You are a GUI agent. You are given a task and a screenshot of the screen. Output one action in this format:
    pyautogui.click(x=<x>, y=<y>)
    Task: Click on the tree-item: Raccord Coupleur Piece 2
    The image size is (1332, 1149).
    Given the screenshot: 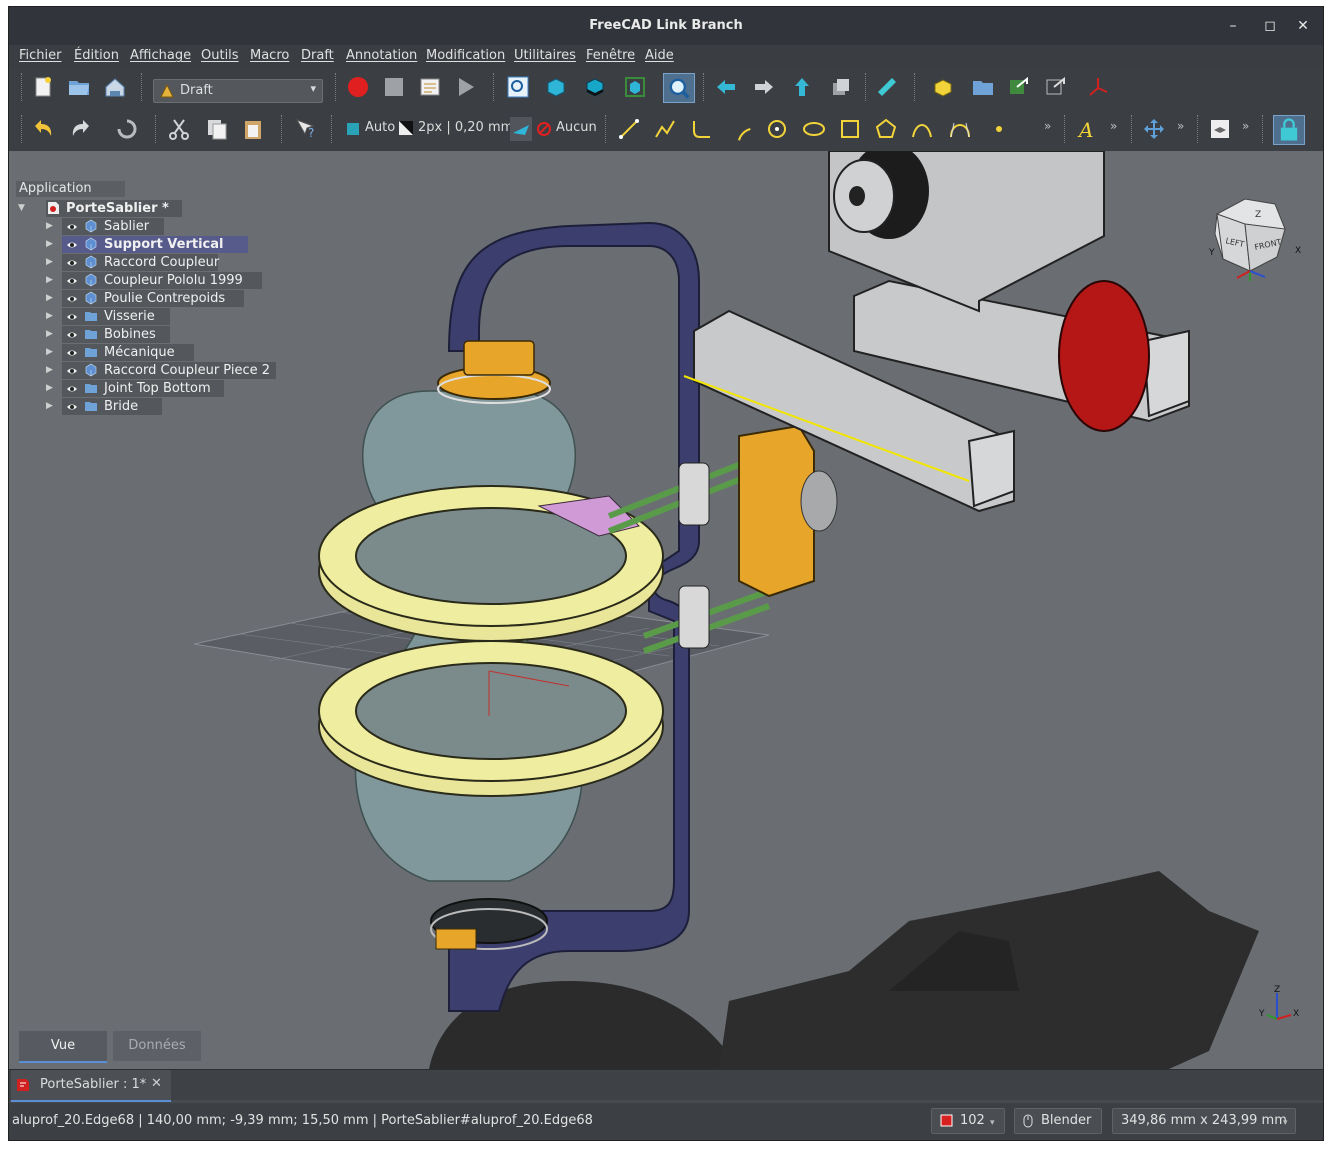 What is the action you would take?
    pyautogui.click(x=169, y=370)
    